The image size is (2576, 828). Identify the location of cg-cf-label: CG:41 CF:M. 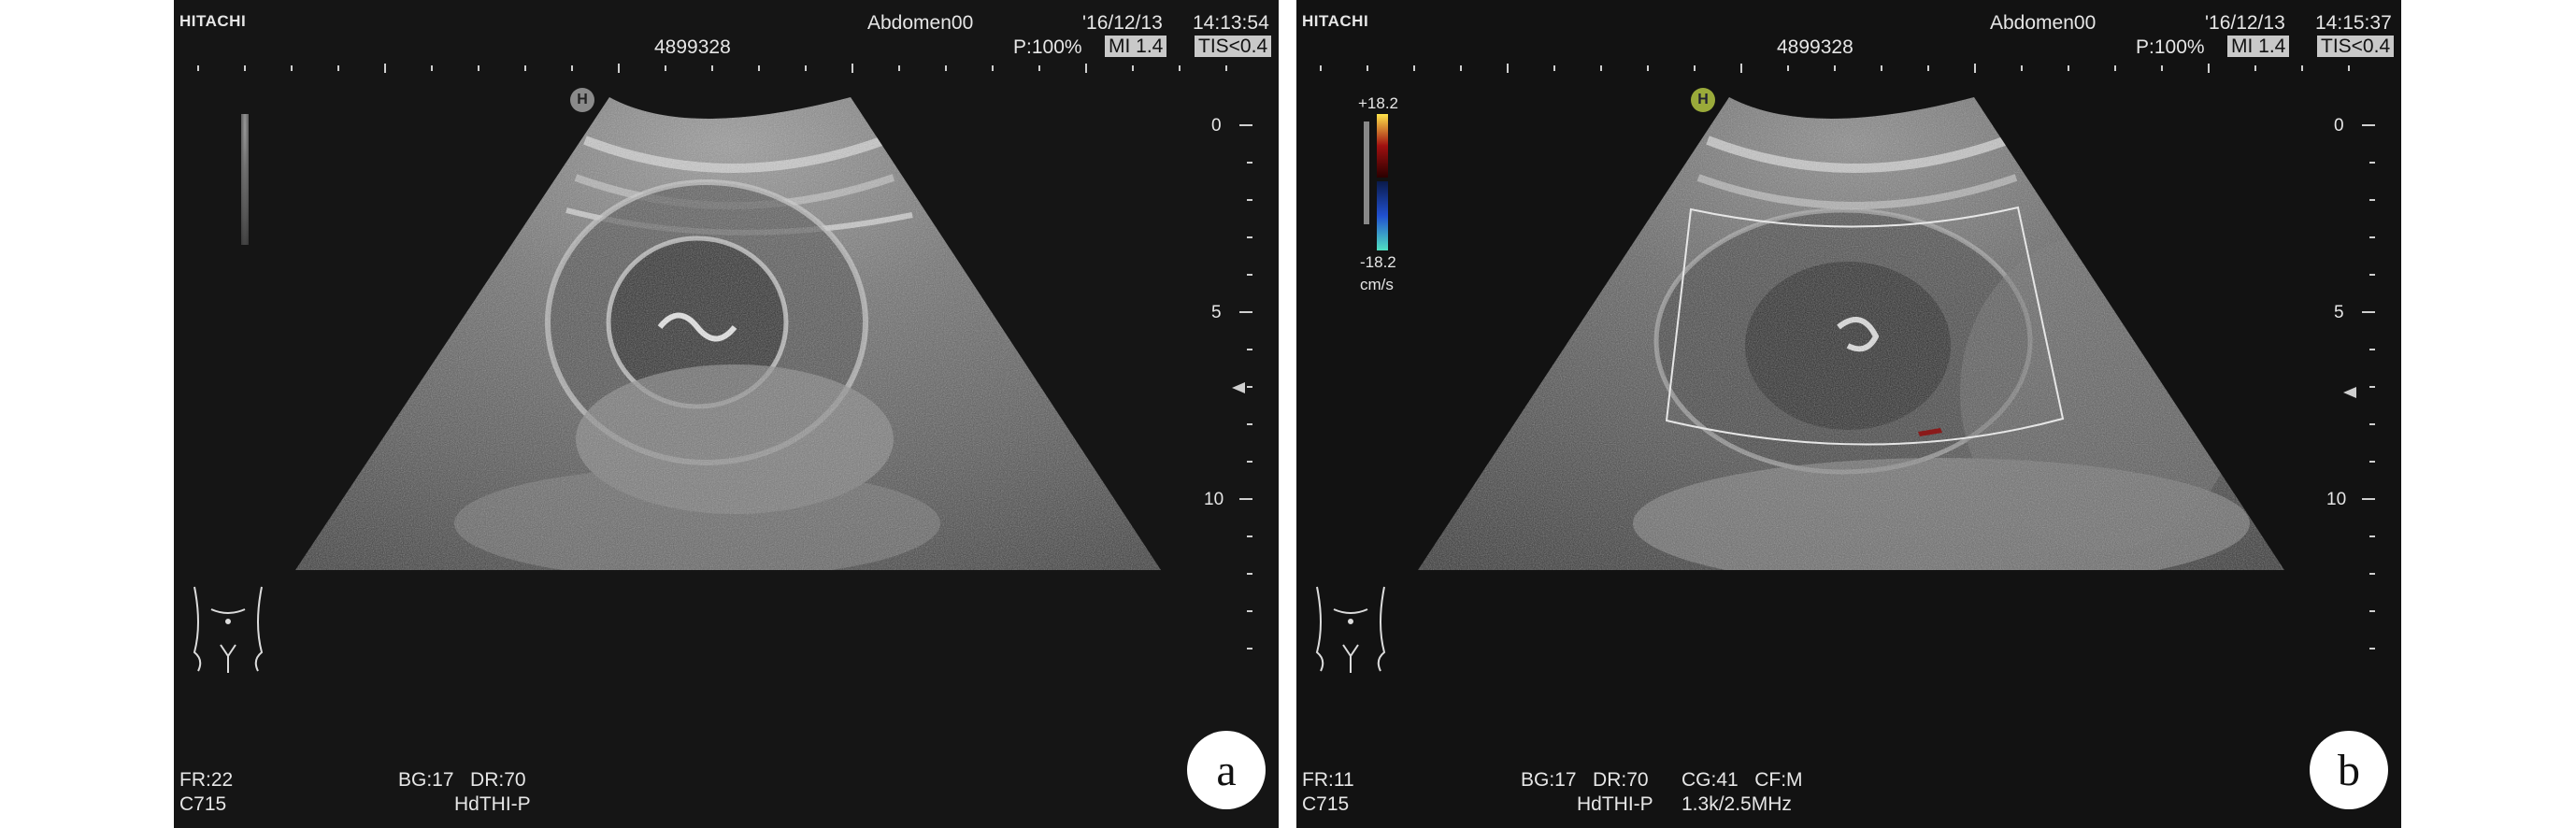
(1742, 780).